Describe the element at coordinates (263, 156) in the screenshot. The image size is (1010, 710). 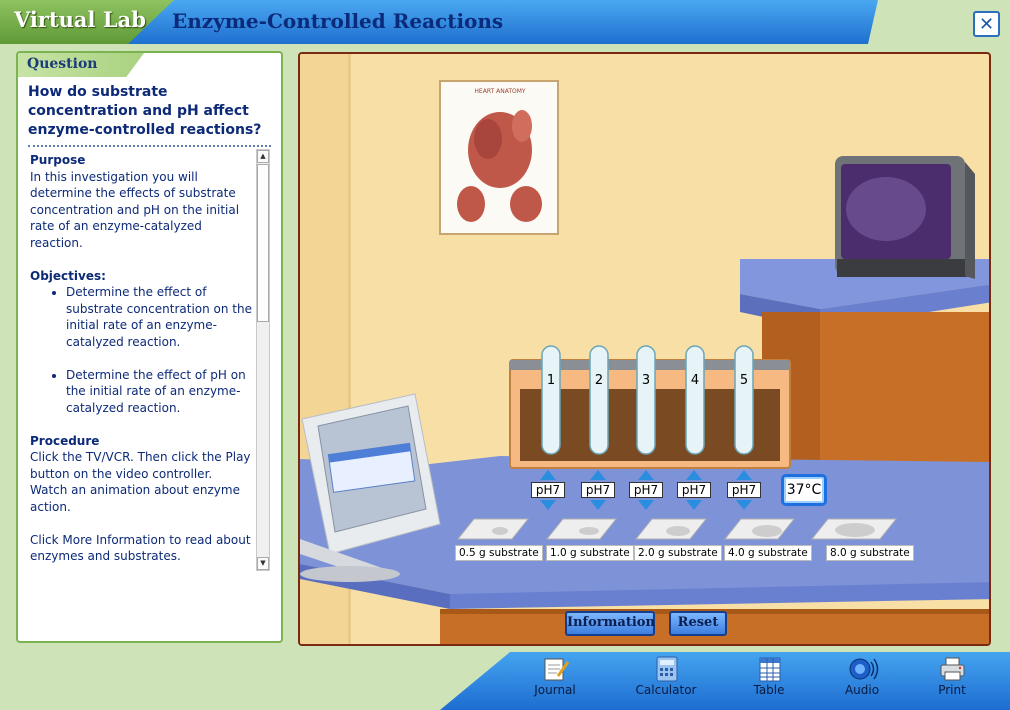
I see `scroll-up-icon: ▲` at that location.